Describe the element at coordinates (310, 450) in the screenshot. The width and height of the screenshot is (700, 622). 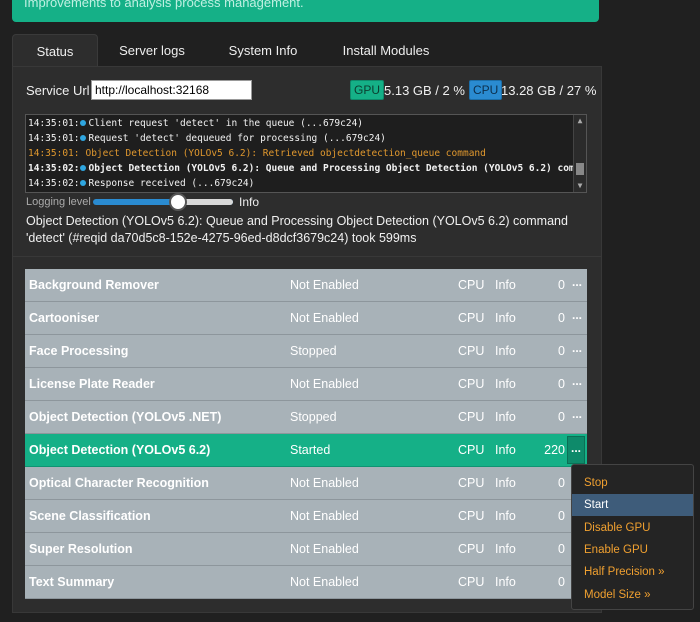
I see `module-status: Started` at that location.